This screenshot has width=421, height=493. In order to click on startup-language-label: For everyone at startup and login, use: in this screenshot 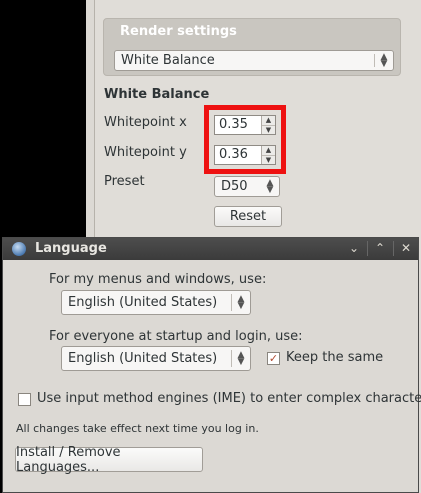, I will do `click(176, 336)`.